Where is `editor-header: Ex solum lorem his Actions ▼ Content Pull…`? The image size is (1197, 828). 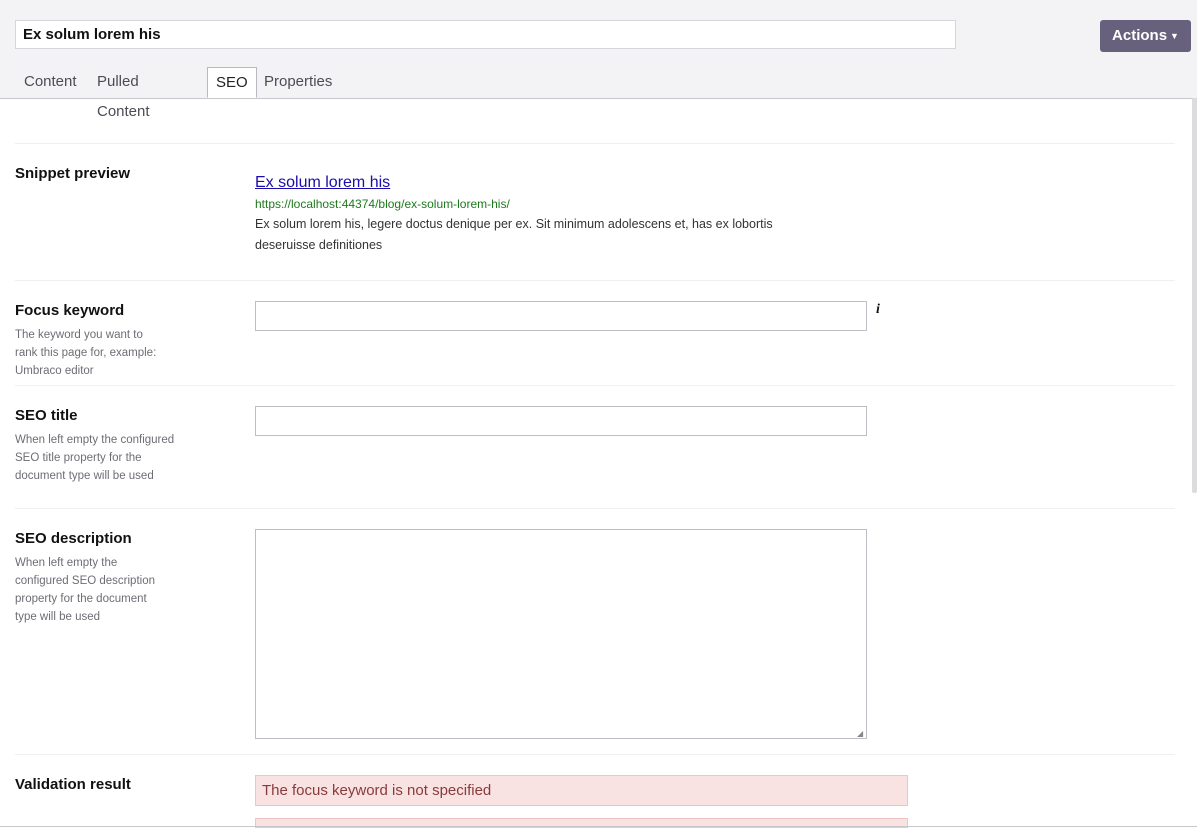 editor-header: Ex solum lorem his Actions ▼ Content Pull… is located at coordinates (598, 60).